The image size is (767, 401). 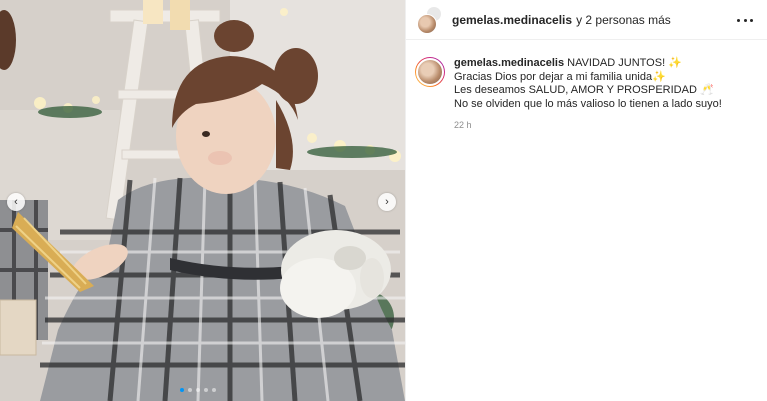 I want to click on post-header: gemelas.medinacelis y 2 personas más, so click(x=586, y=20).